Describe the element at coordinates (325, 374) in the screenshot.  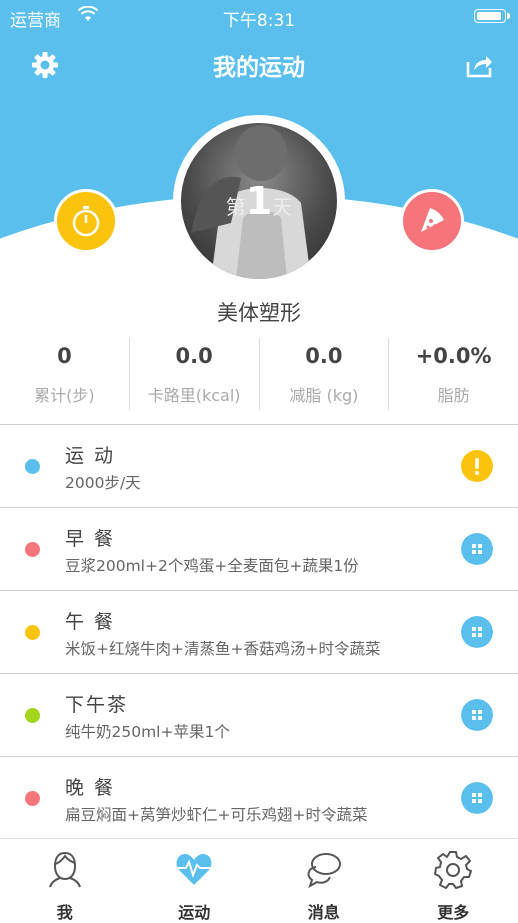
I see `stat-fat-loss: 0.0 减脂 (kg)` at that location.